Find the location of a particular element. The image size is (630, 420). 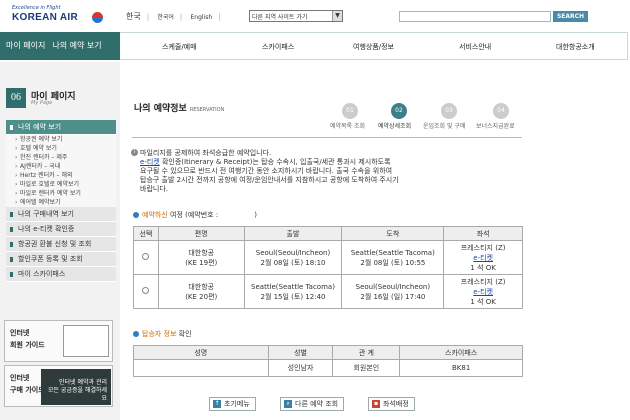

language-links: 한국 | 한국어 | English | is located at coordinates (173, 16).